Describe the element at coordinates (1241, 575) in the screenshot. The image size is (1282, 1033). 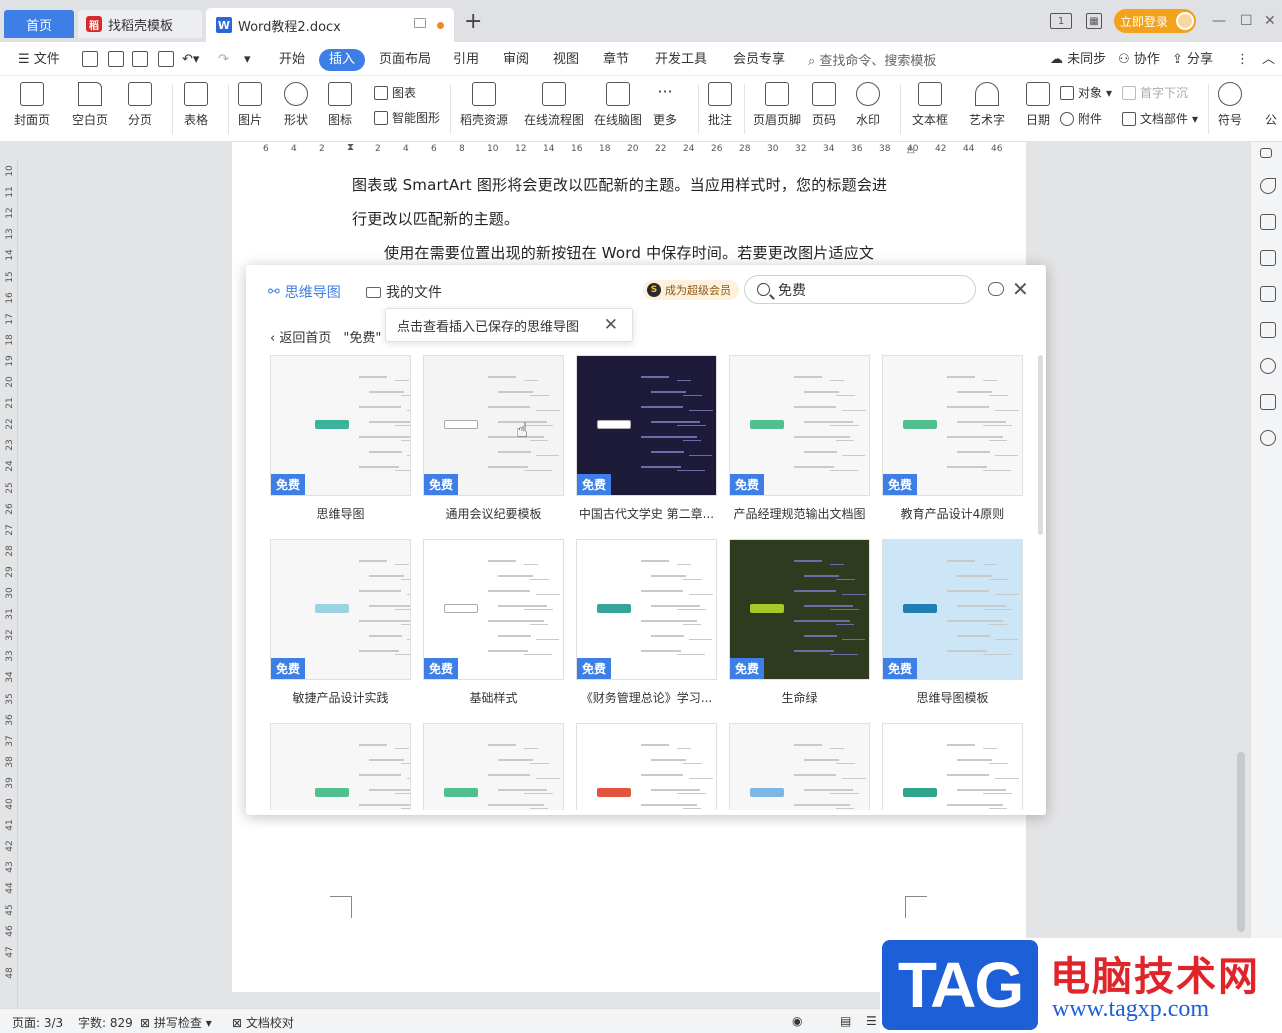
I see `document-scrollbar` at that location.